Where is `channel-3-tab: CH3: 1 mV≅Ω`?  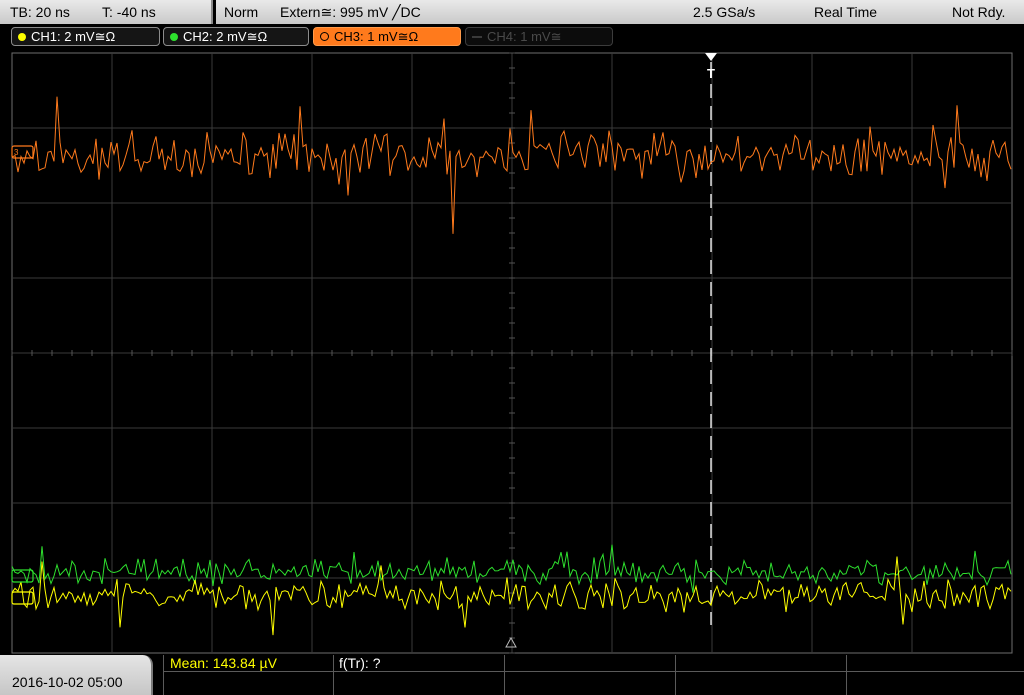
channel-3-tab: CH3: 1 mV≅Ω is located at coordinates (387, 36).